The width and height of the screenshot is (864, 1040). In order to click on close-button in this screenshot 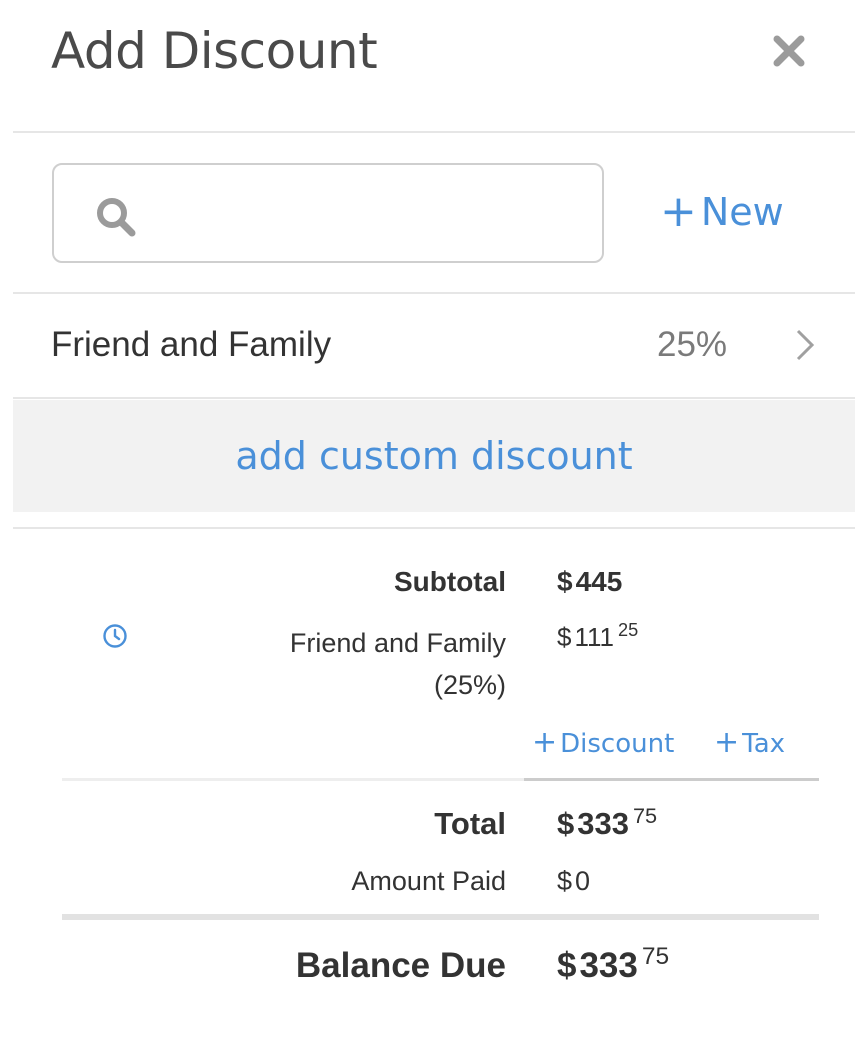, I will do `click(789, 51)`.